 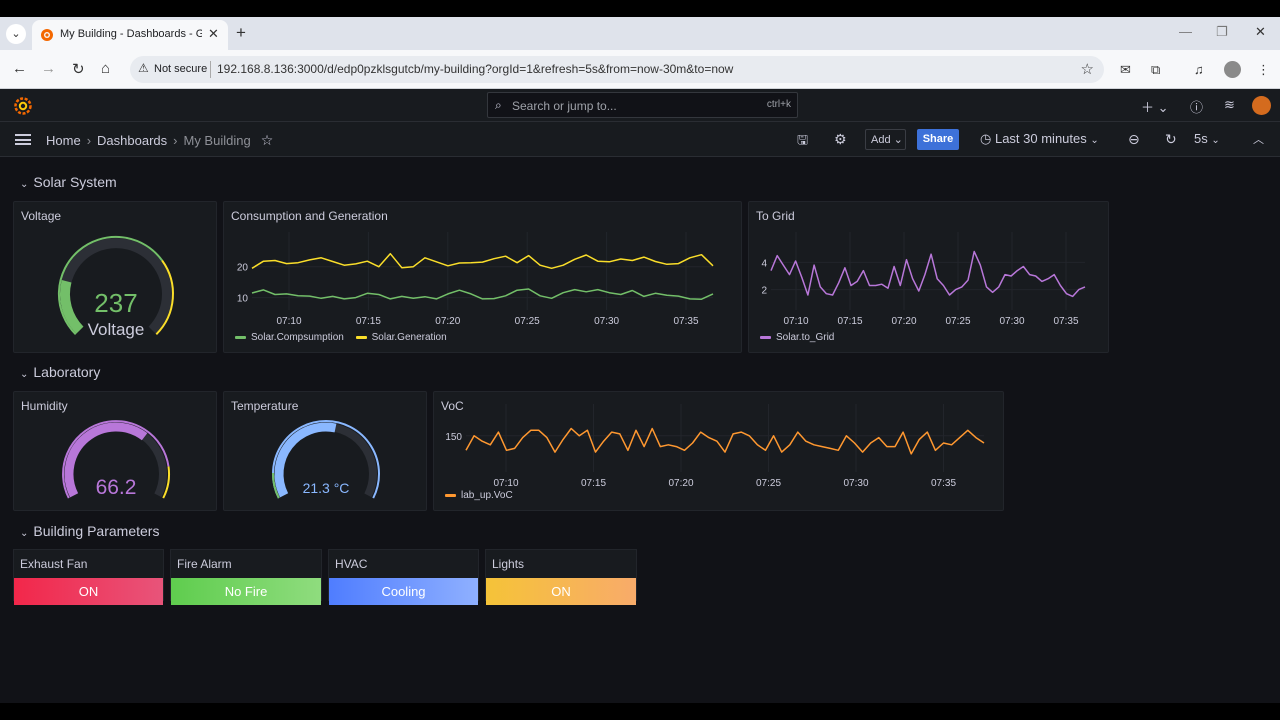 I want to click on y-tick-label: 10, so click(x=243, y=299).